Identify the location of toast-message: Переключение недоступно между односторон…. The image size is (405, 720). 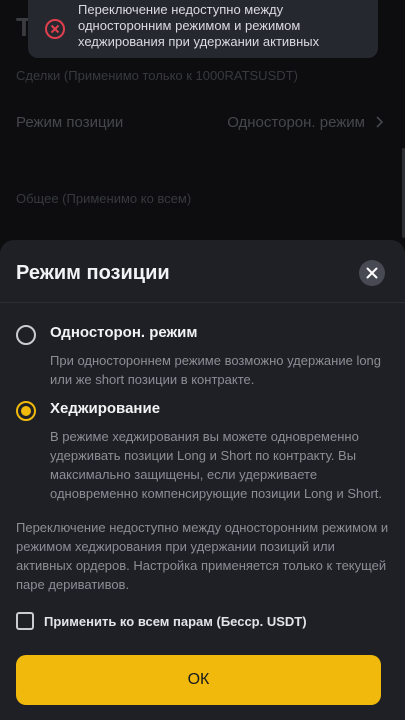
(199, 25).